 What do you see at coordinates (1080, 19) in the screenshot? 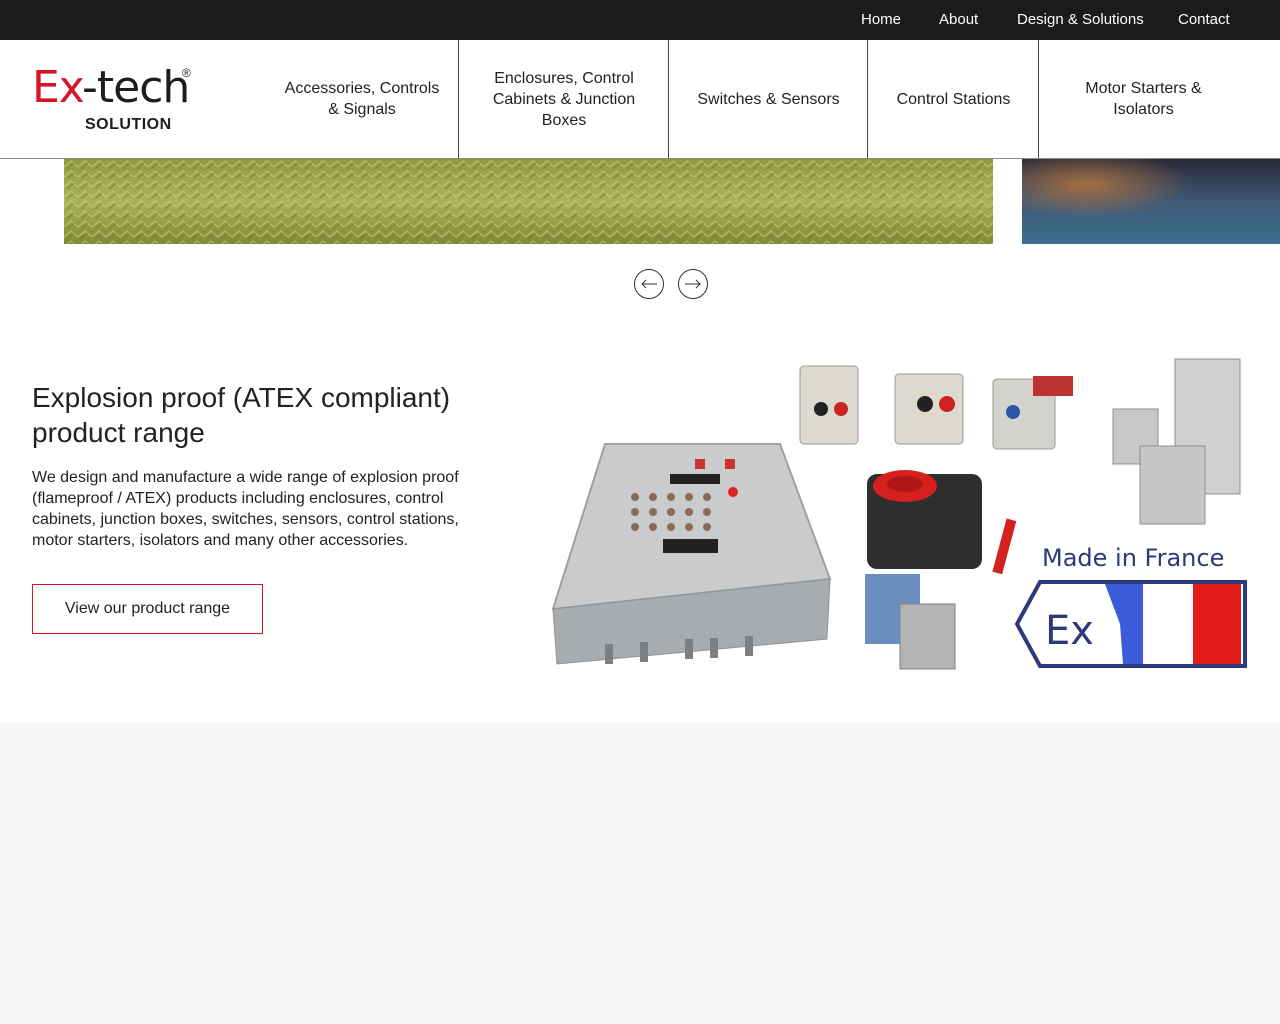
I see `topnav-design-solutions-link: Design & Solutions` at bounding box center [1080, 19].